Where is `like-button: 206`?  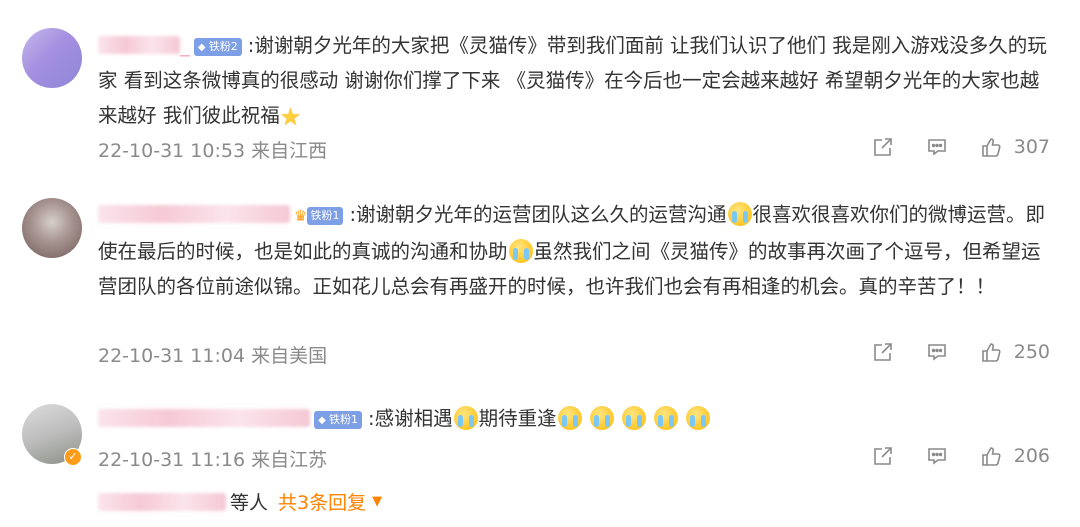 like-button: 206 is located at coordinates (1015, 456).